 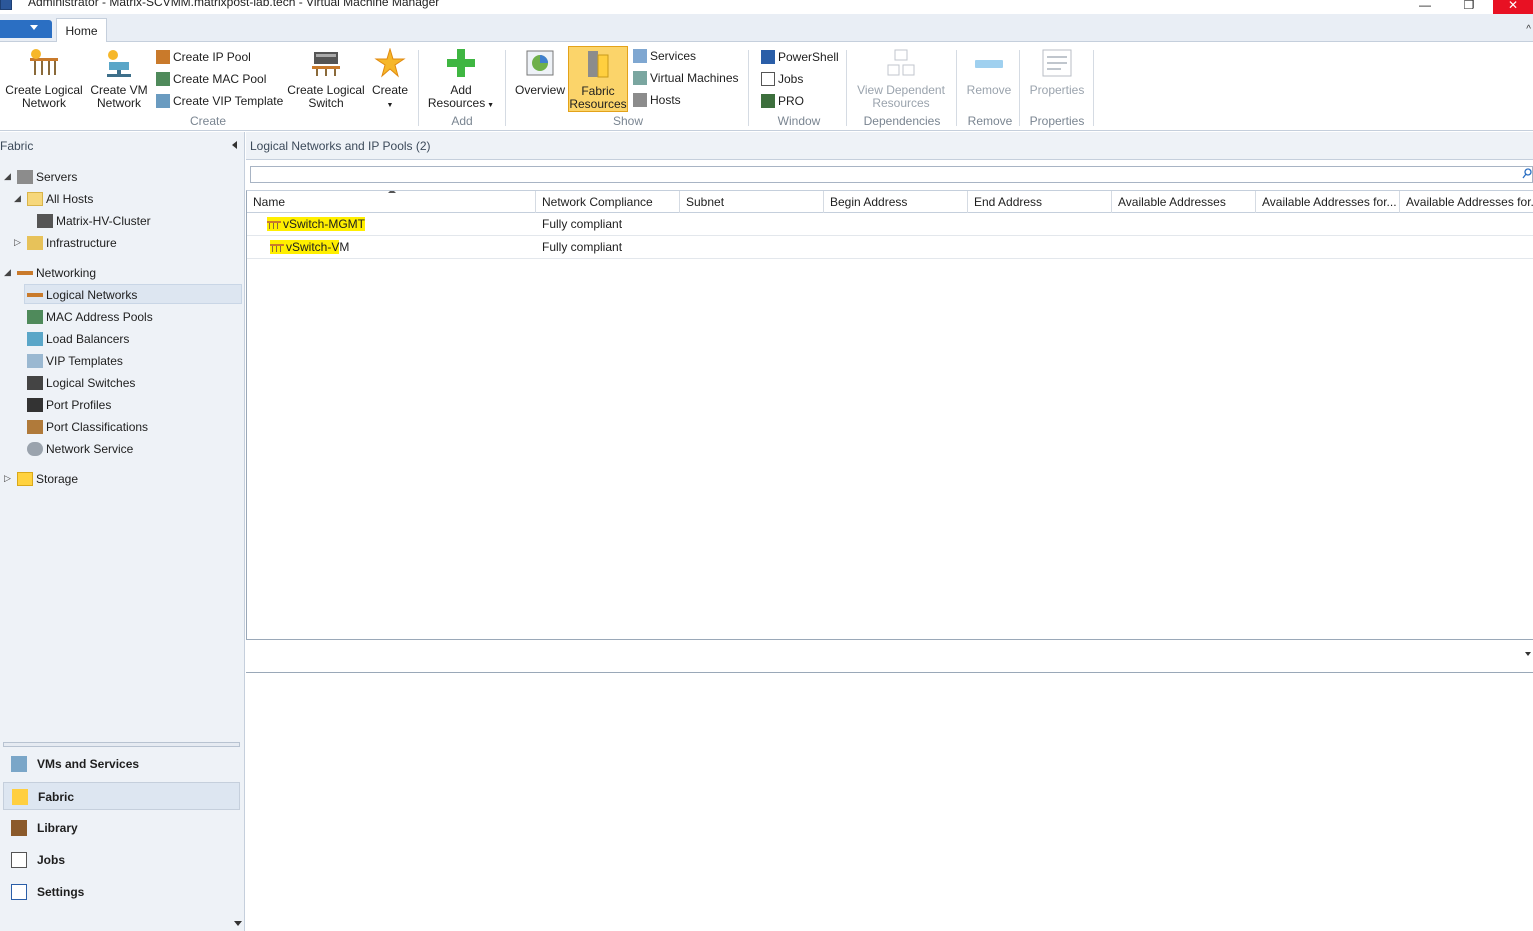 What do you see at coordinates (133, 294) in the screenshot?
I see `tree-item-logical-networks: Logical Networks` at bounding box center [133, 294].